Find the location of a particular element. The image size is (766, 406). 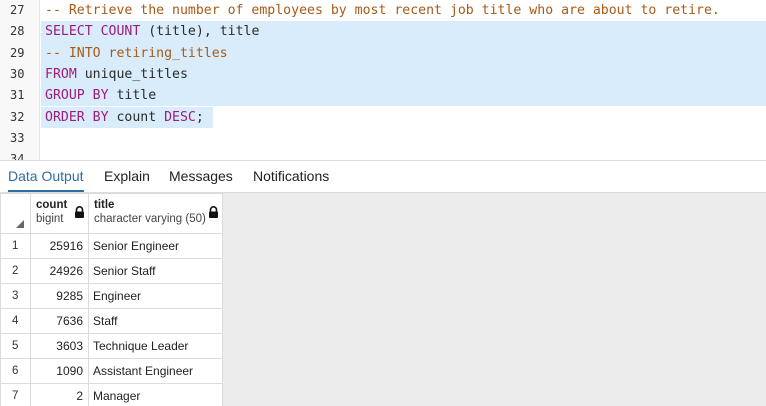

sql-comment: -- INTO retiring_titles is located at coordinates (136, 53).